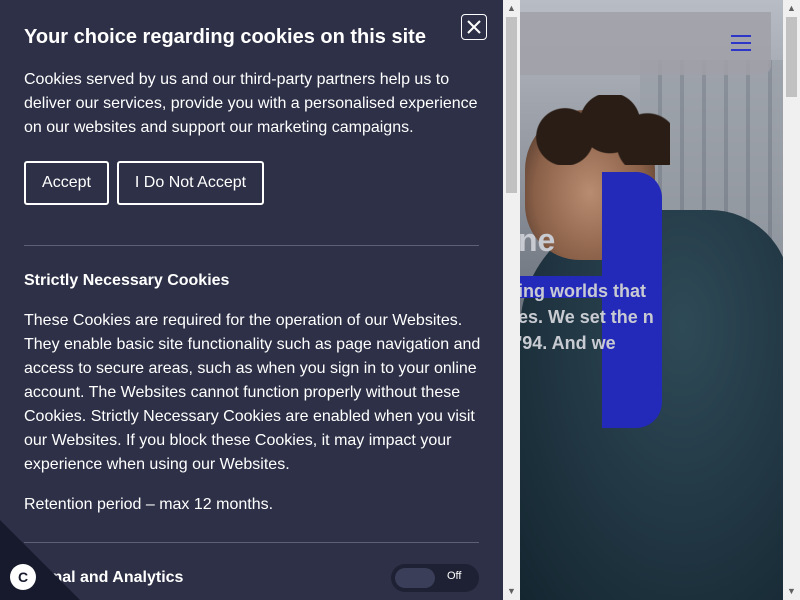  I want to click on toggle-state-label: Off, so click(454, 576).